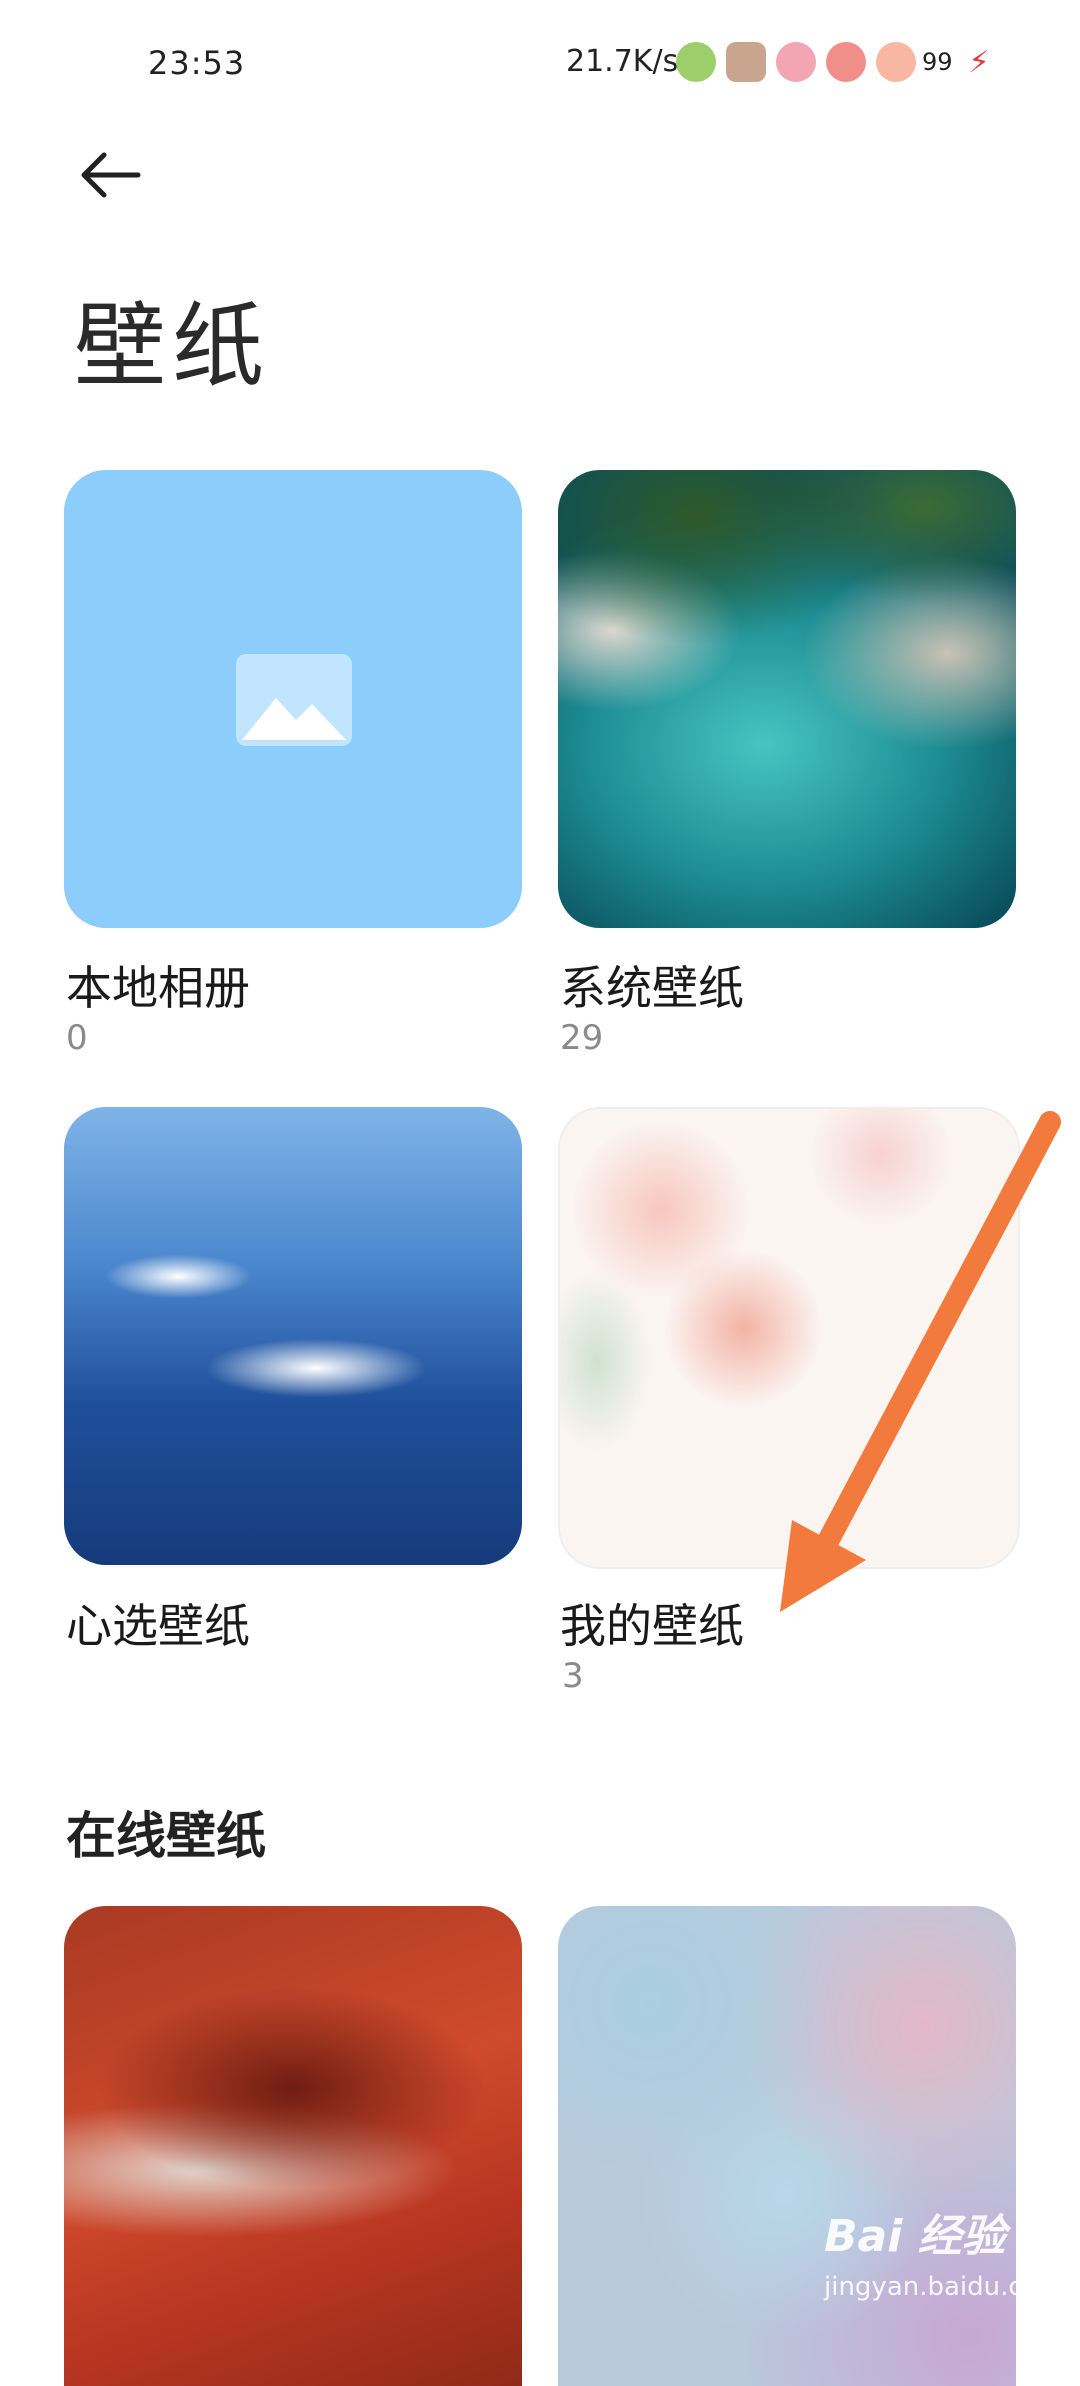 The width and height of the screenshot is (1080, 2386). Describe the element at coordinates (896, 62) in the screenshot. I see `peach-battery-icon` at that location.